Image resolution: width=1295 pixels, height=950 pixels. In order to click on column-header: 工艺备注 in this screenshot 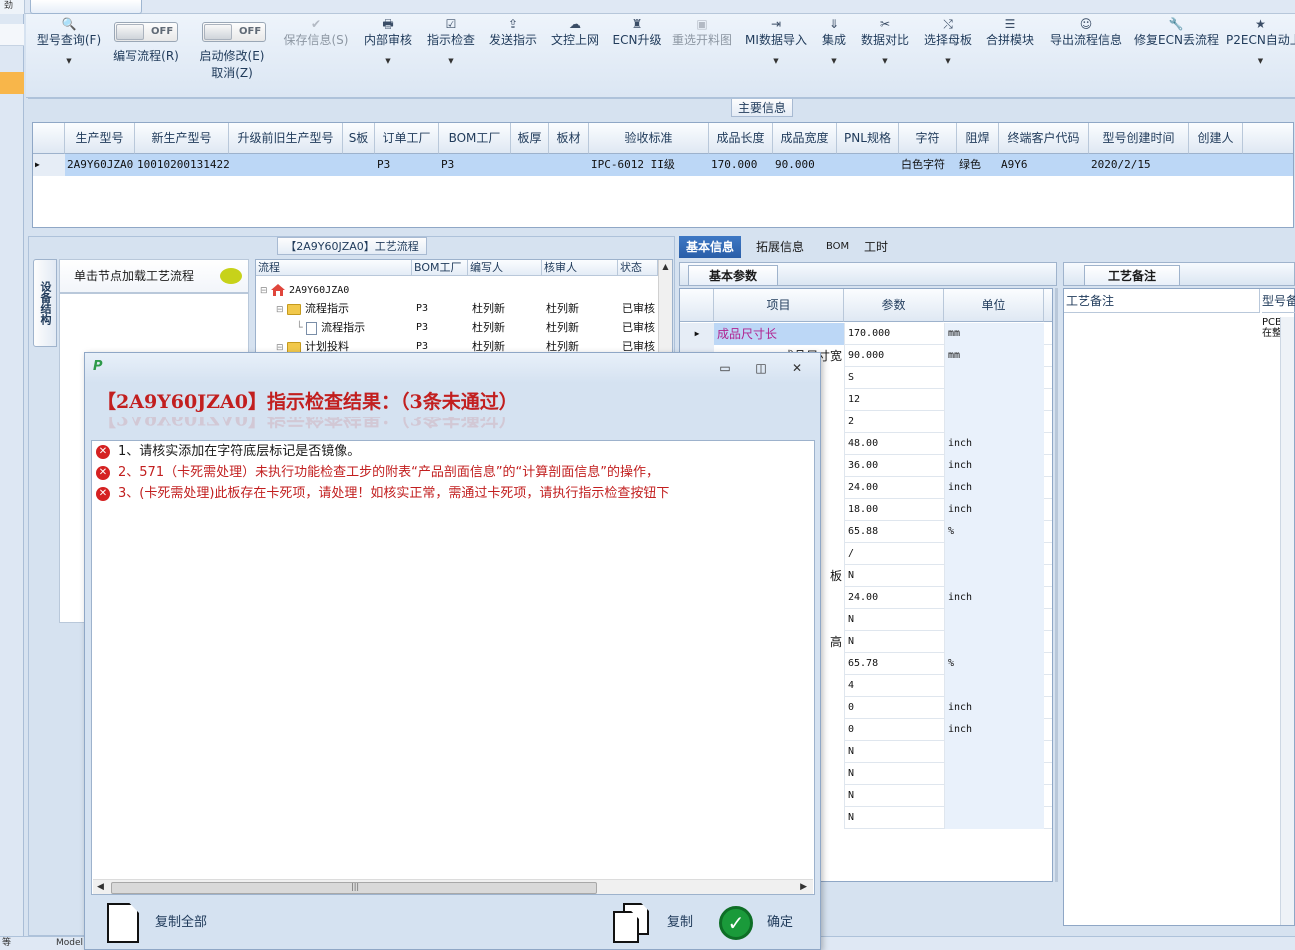, I will do `click(1162, 301)`.